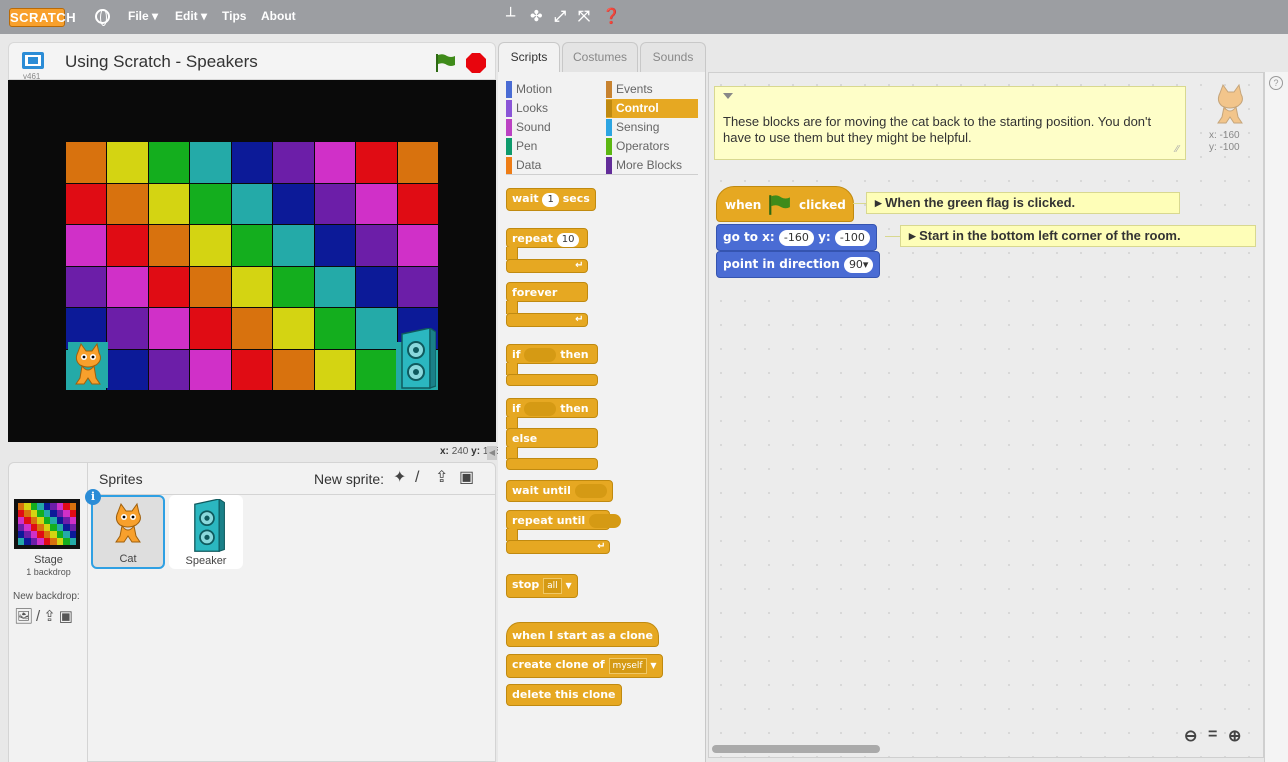 This screenshot has width=1288, height=762. What do you see at coordinates (445, 63) in the screenshot?
I see `green-flag-icon` at bounding box center [445, 63].